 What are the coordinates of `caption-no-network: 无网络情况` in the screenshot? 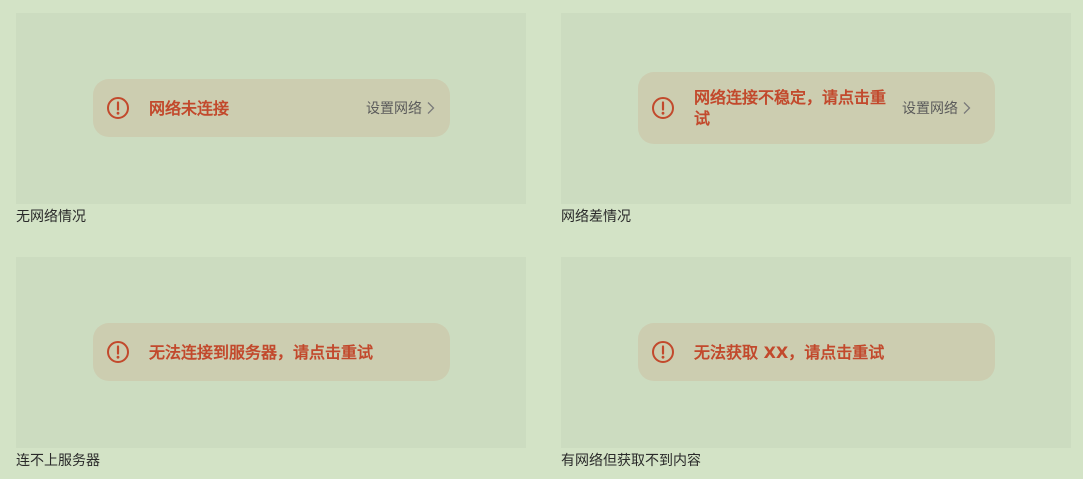 It's located at (51, 217).